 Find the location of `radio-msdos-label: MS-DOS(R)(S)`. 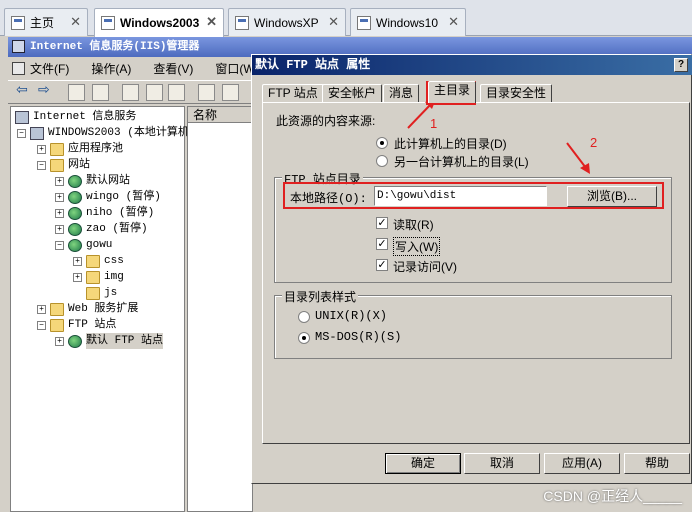

radio-msdos-label: MS-DOS(R)(S) is located at coordinates (358, 337).